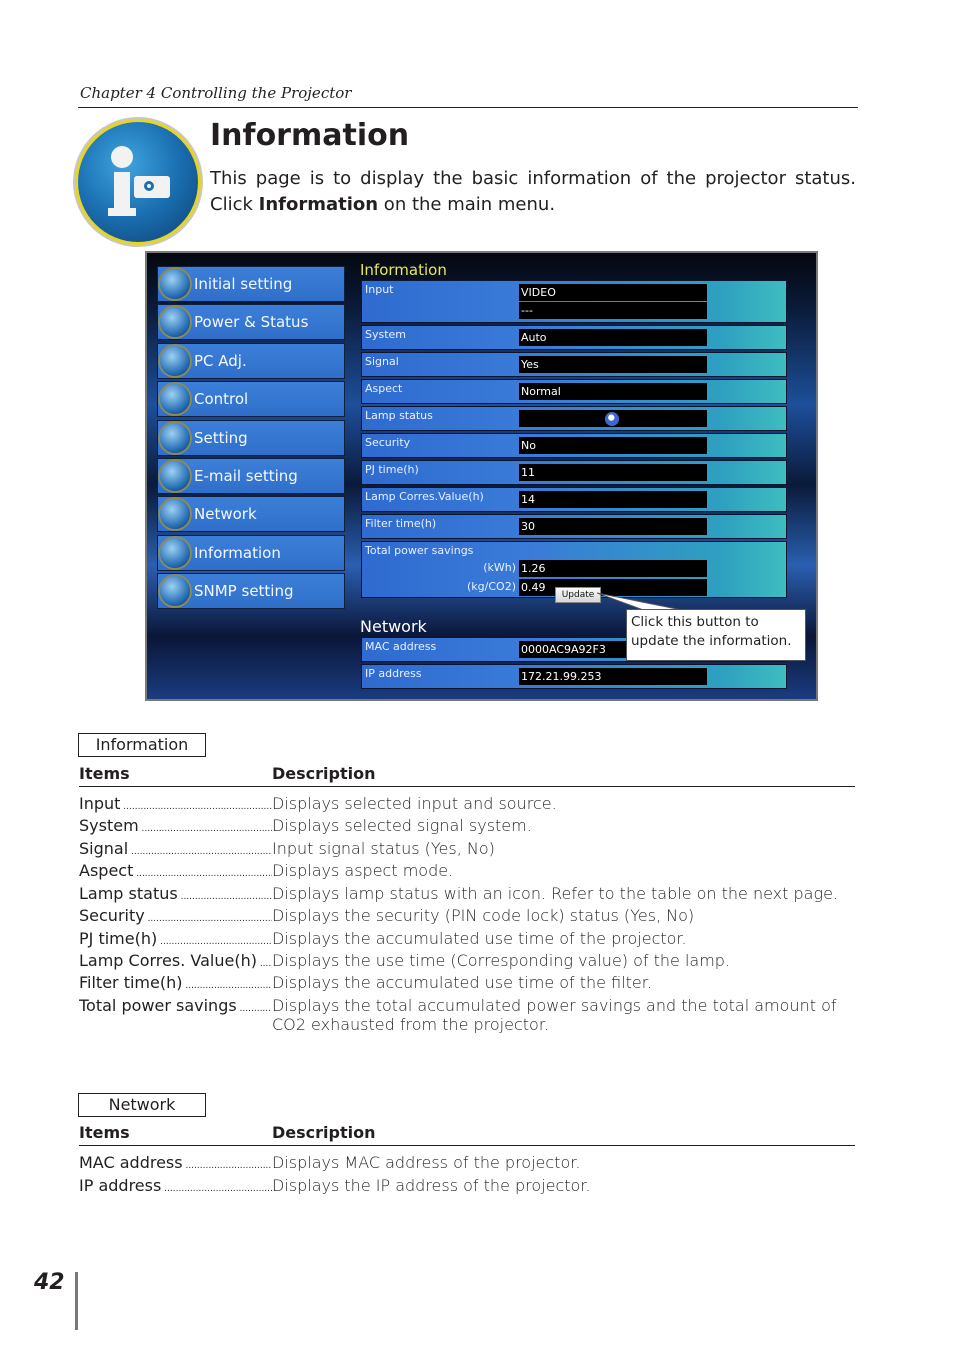 The height and width of the screenshot is (1350, 954). Describe the element at coordinates (175, 322) in the screenshot. I see `power-status-icon` at that location.